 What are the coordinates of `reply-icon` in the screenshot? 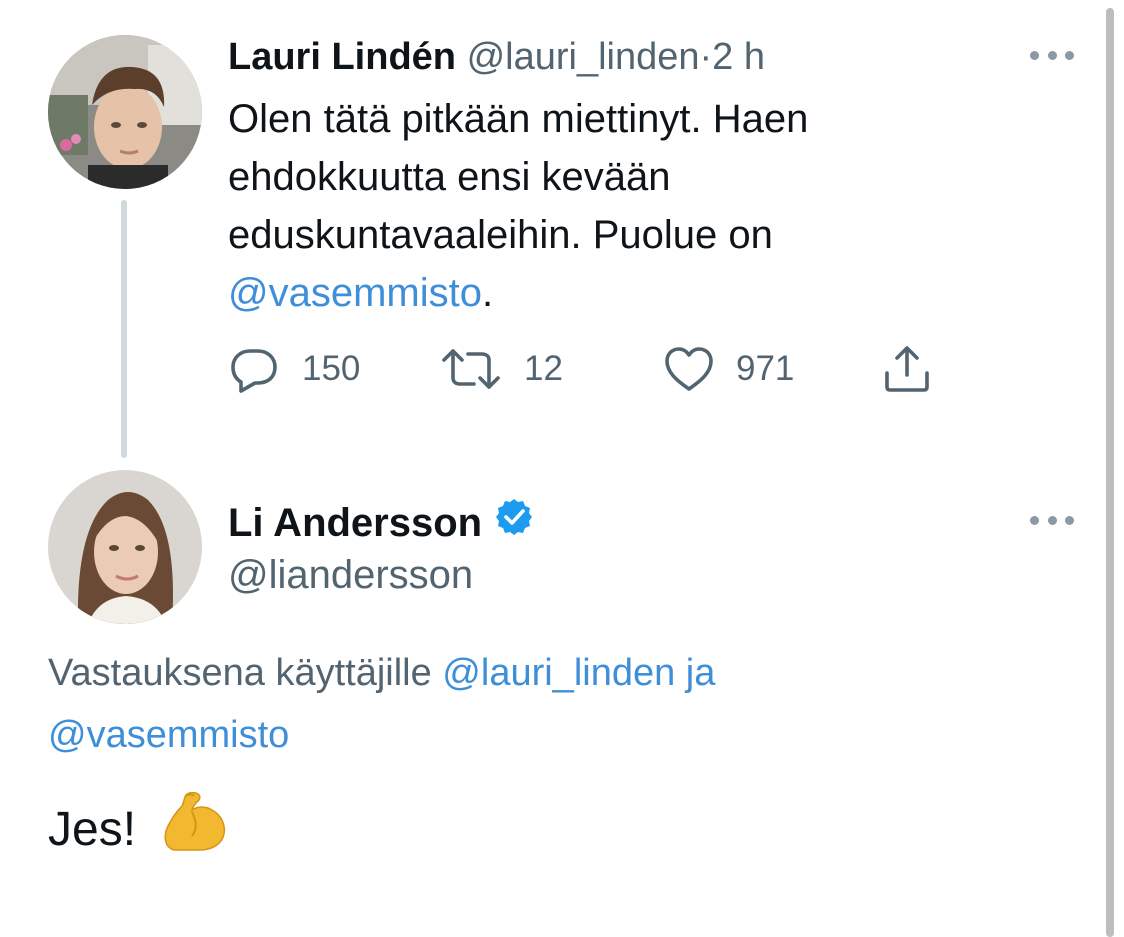 It's located at (254, 369).